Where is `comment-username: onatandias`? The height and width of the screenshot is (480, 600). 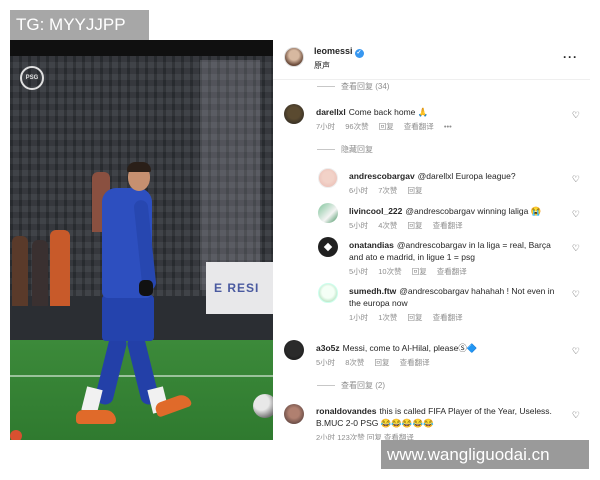
comment-username: onatandias is located at coordinates (371, 245).